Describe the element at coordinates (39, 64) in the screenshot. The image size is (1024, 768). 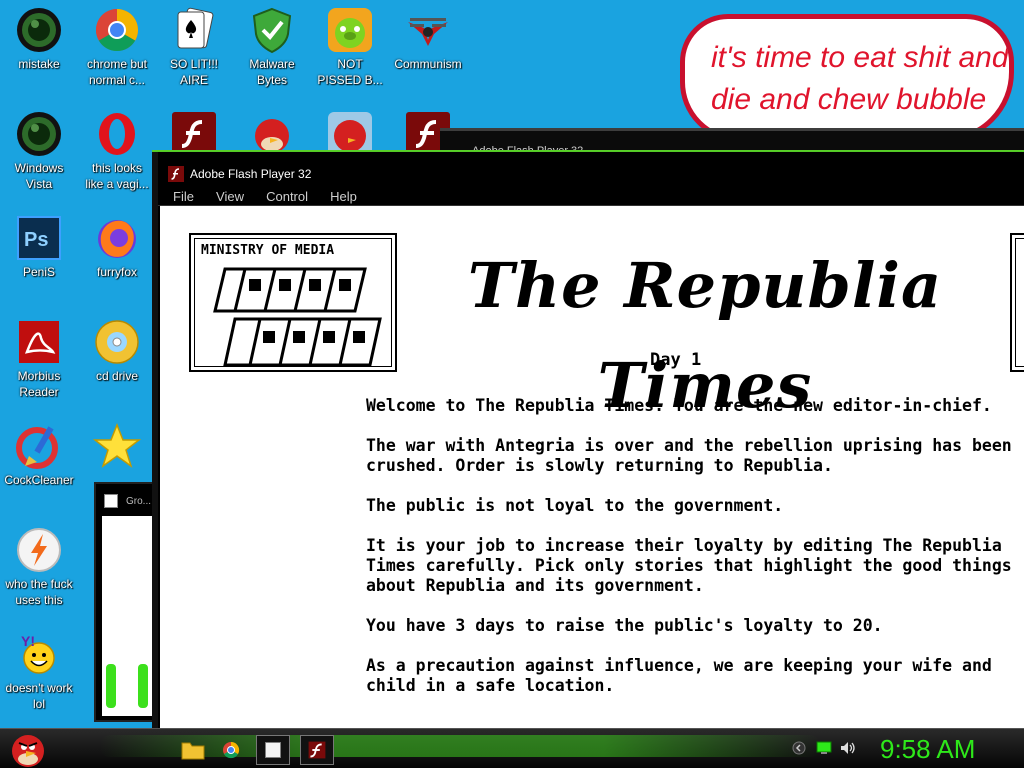
I see `desktop-icon-label: mistake` at that location.